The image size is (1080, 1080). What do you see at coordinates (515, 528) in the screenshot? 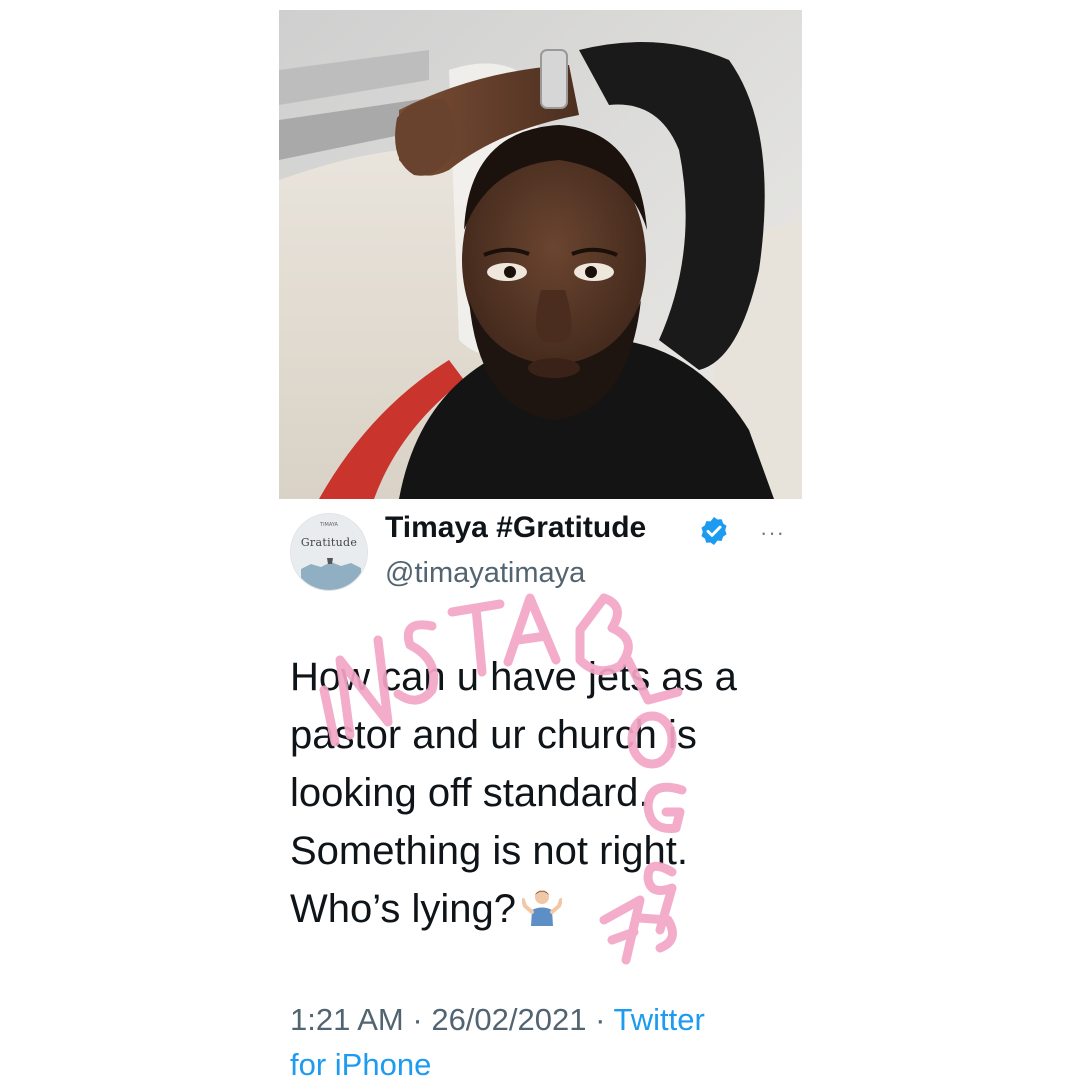
I see `display-name: Timaya #Gratitude` at bounding box center [515, 528].